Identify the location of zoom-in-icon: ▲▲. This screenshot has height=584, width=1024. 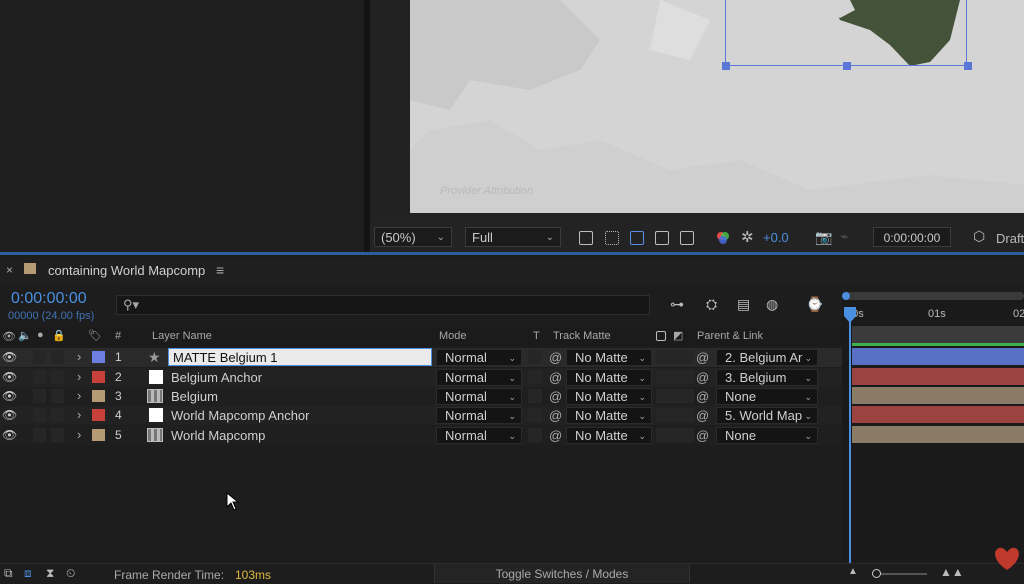
(952, 572).